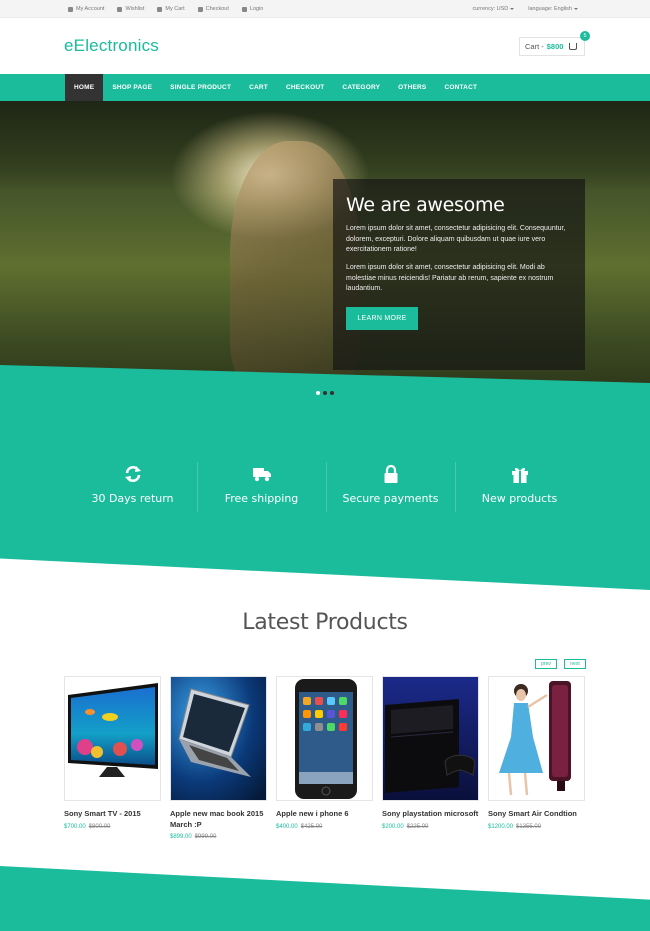 This screenshot has width=650, height=931. What do you see at coordinates (460, 87) in the screenshot?
I see `nav-contact: CONTACT` at bounding box center [460, 87].